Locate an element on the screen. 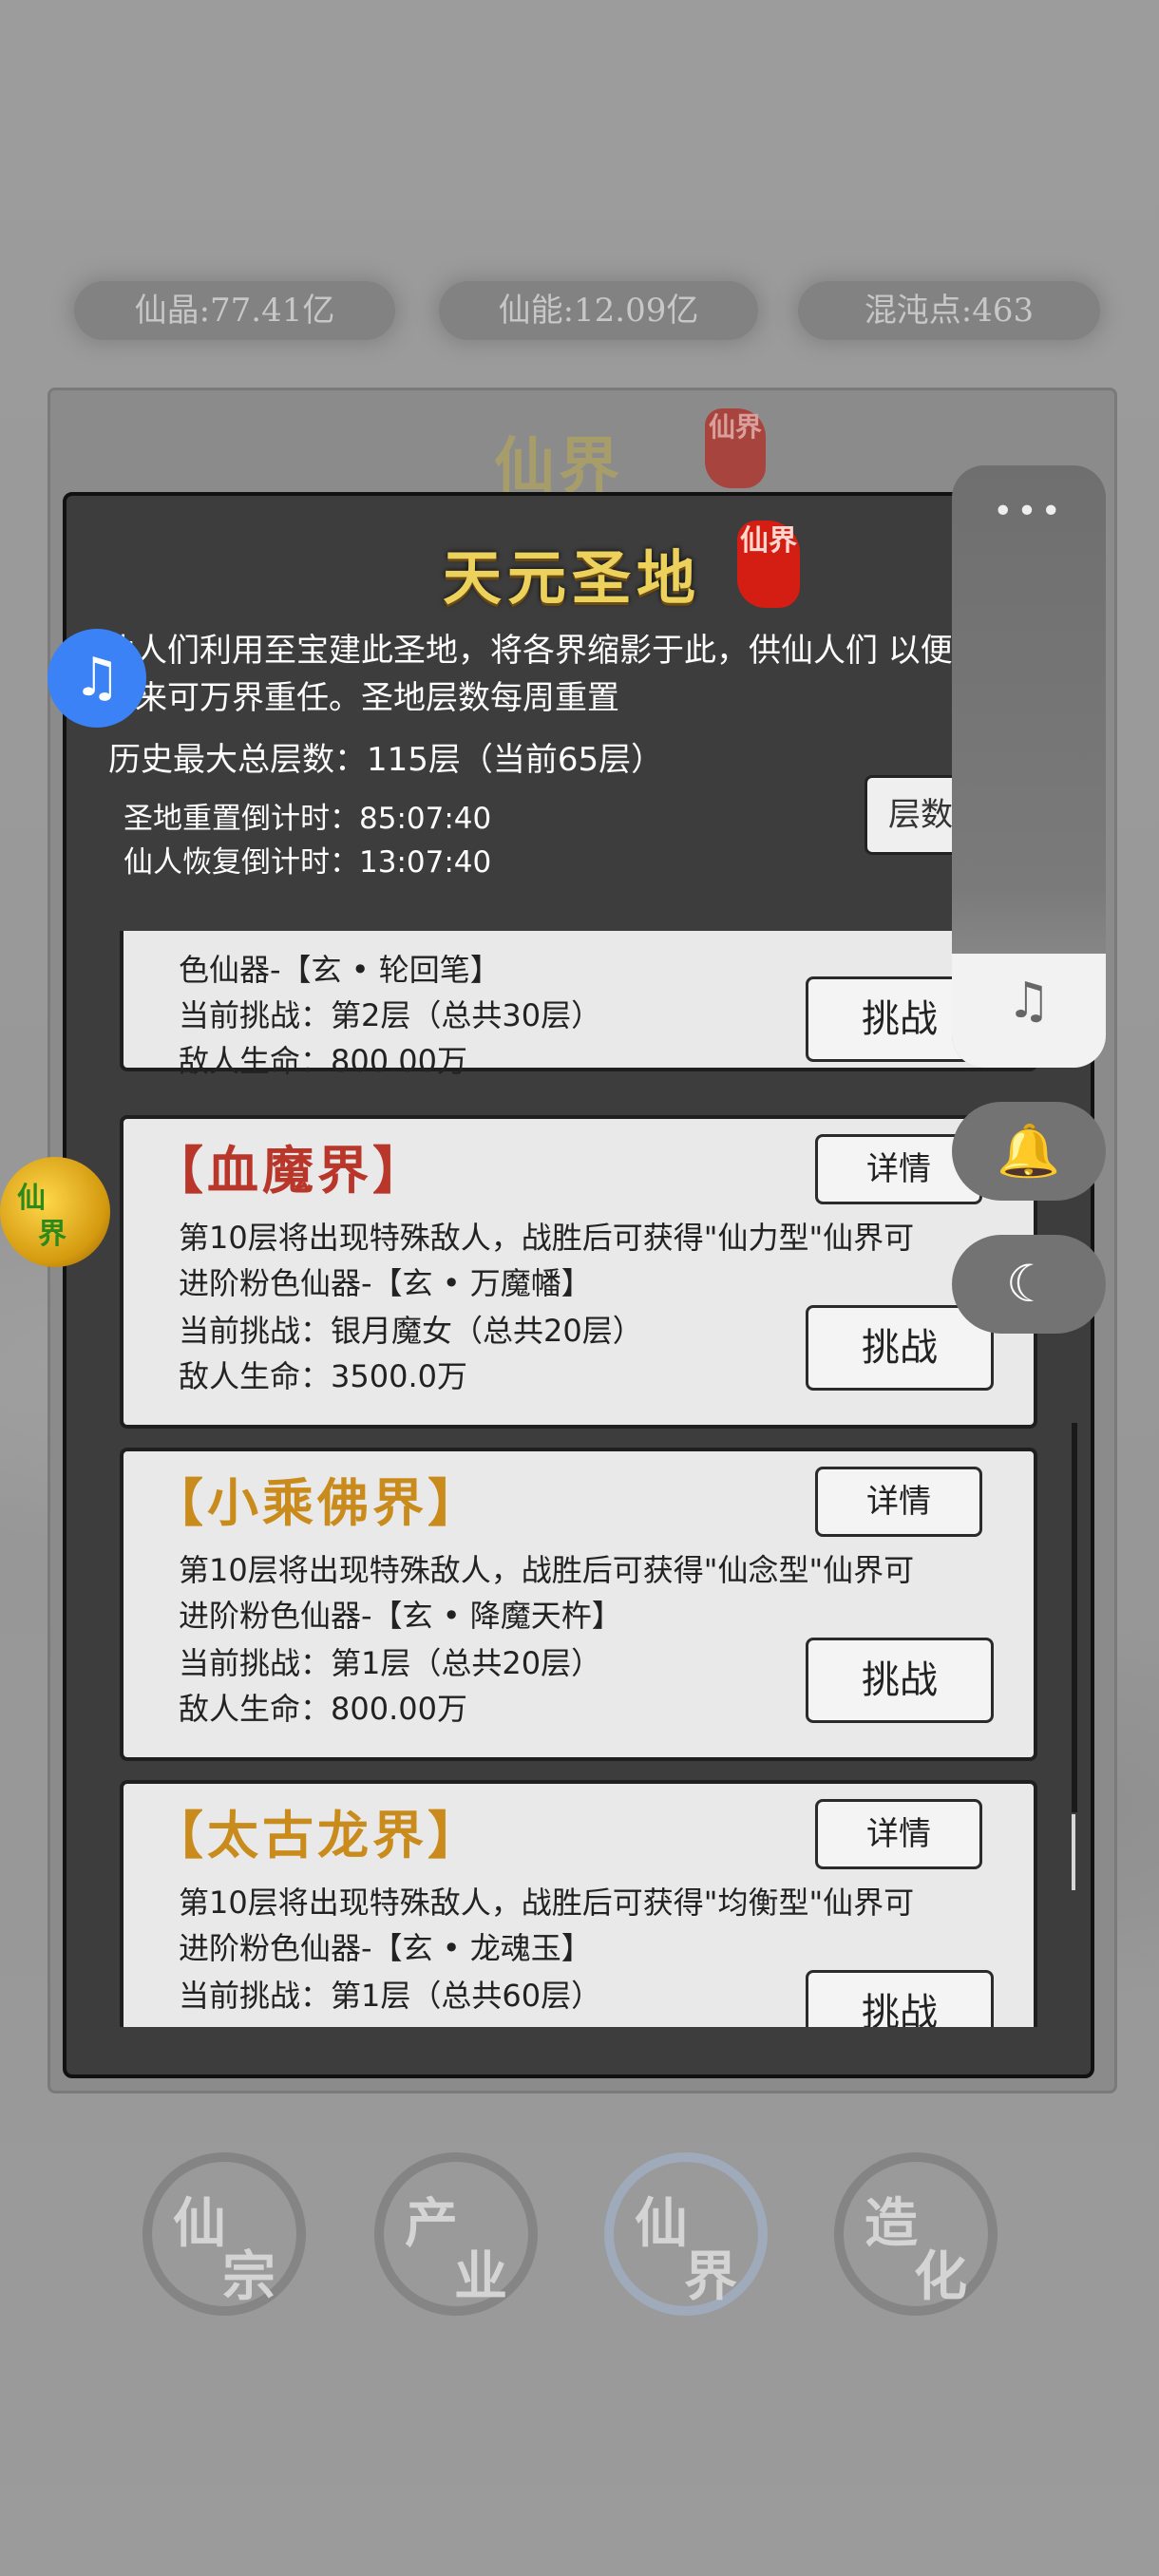  panel-seal: 仙界 is located at coordinates (735, 448).